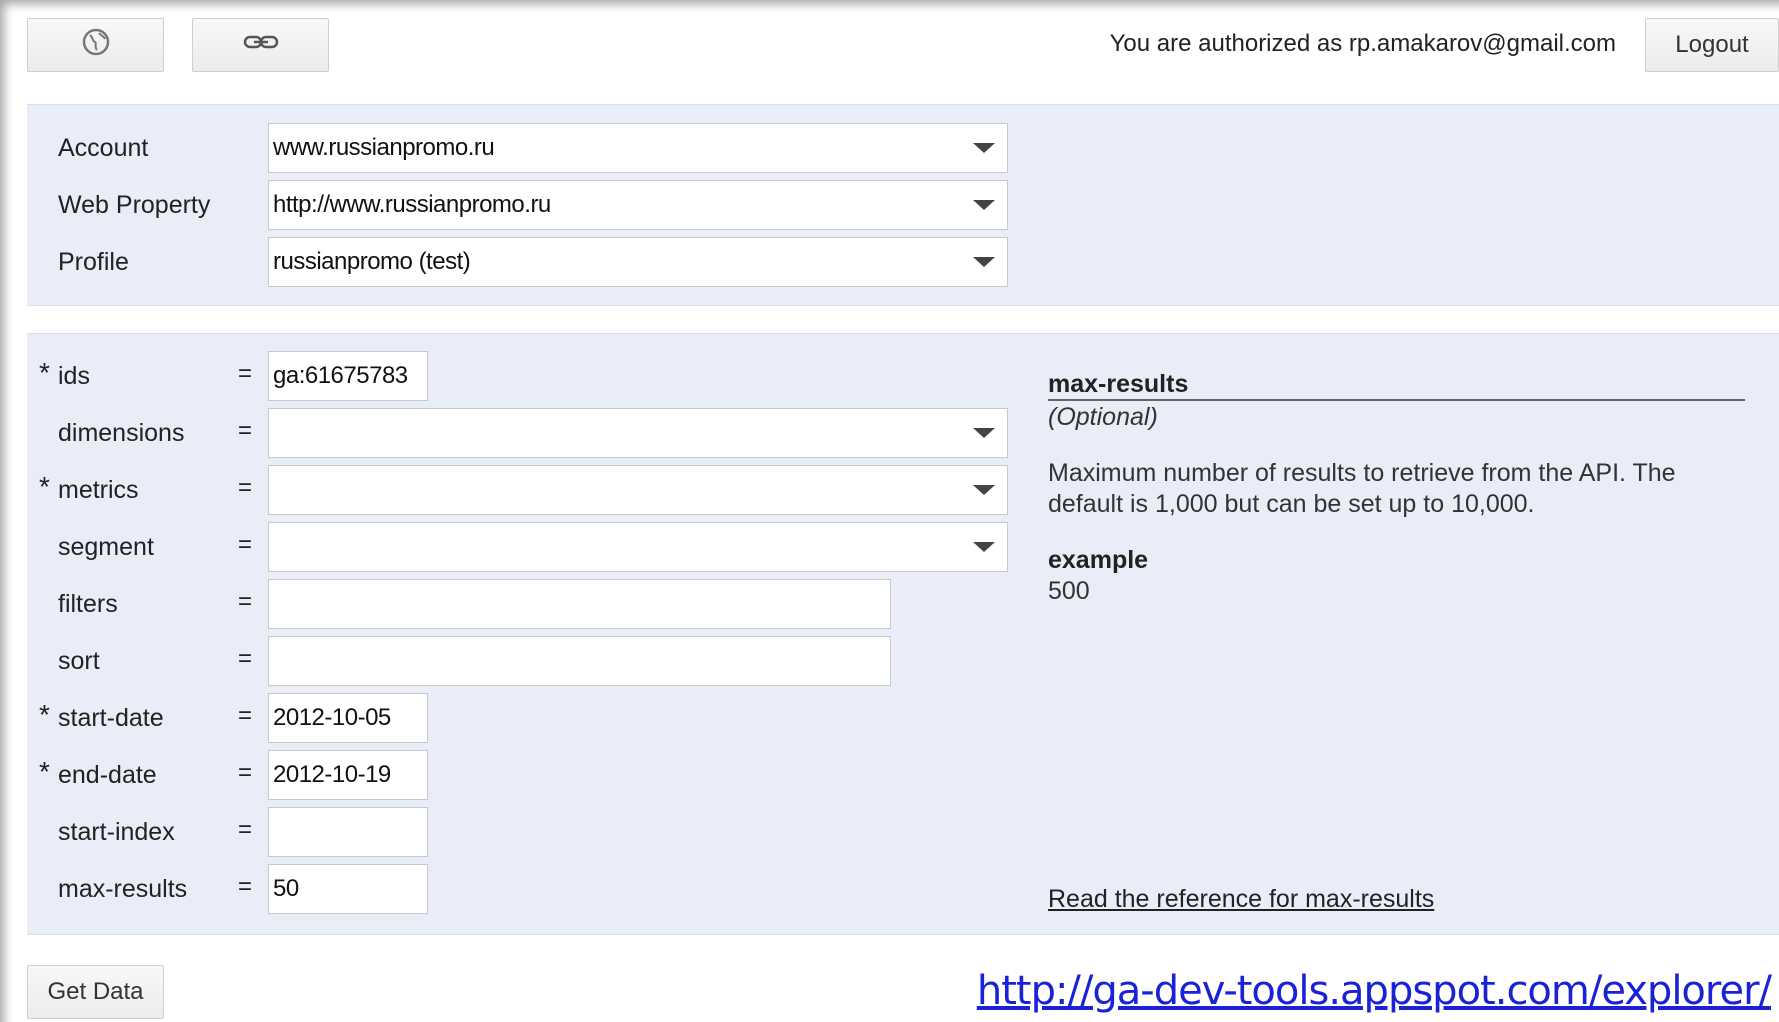 The width and height of the screenshot is (1779, 1022). What do you see at coordinates (123, 889) in the screenshot?
I see `max-results-label: max-results` at bounding box center [123, 889].